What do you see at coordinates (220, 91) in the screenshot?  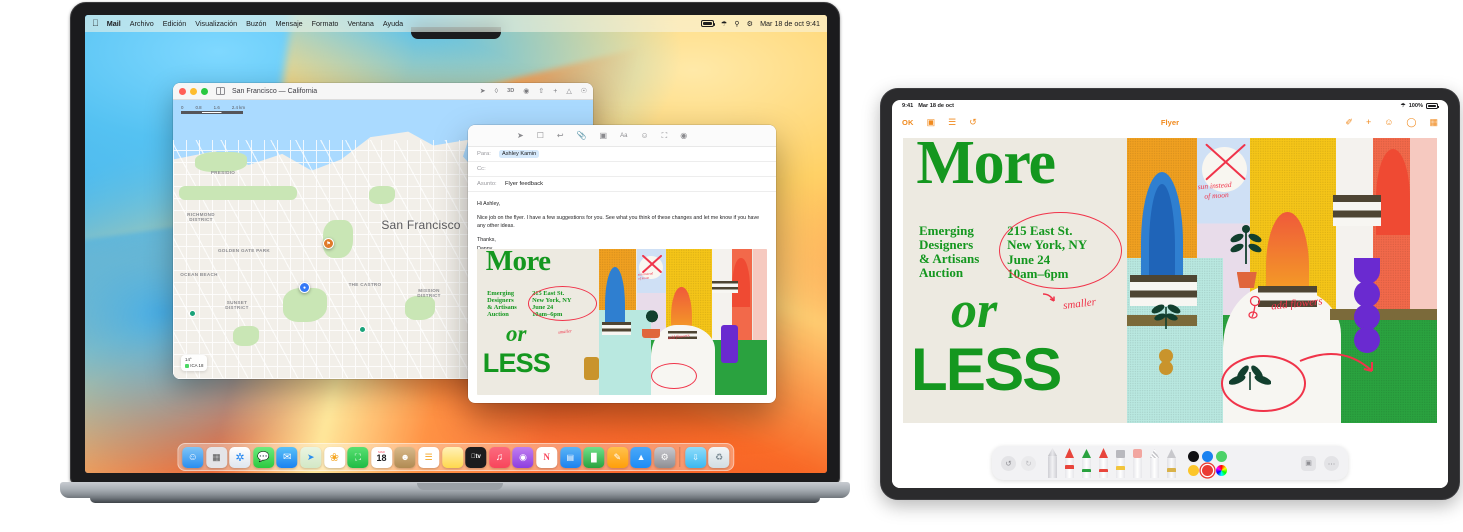 I see `sidebar-icon` at bounding box center [220, 91].